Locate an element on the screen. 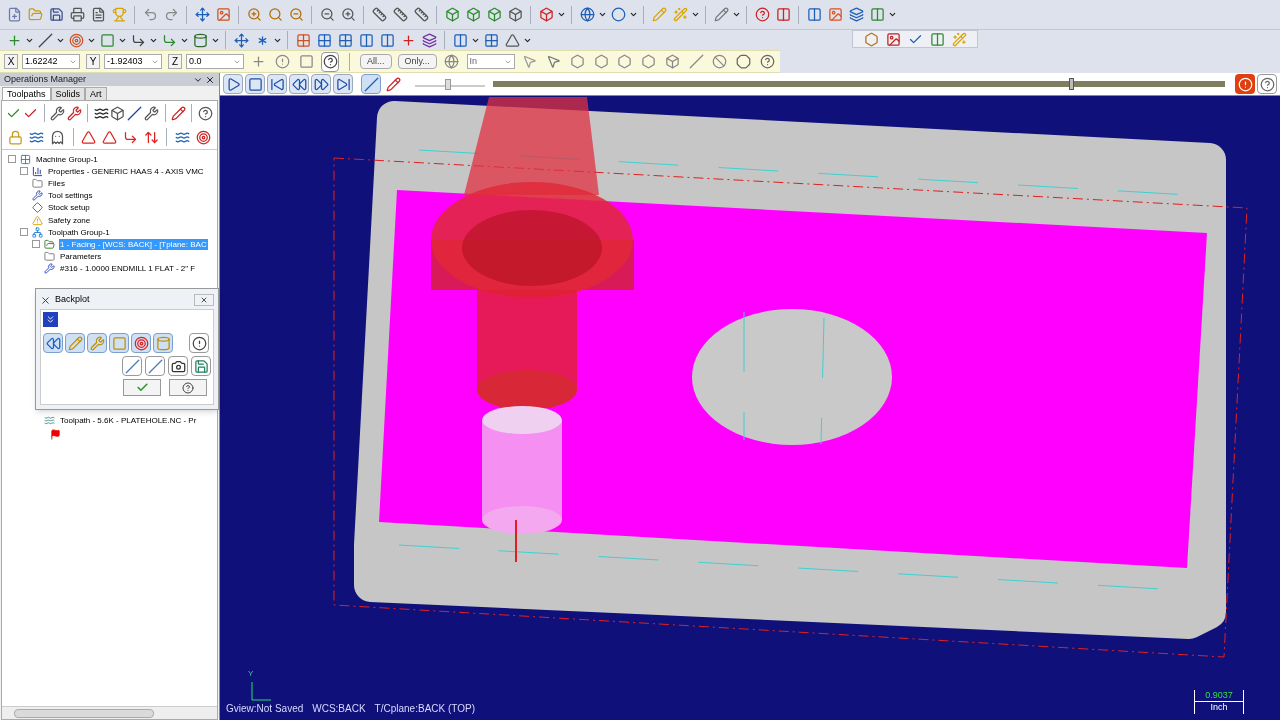 This screenshot has height=720, width=1280. scale-unit: Inch is located at coordinates (1219, 707).